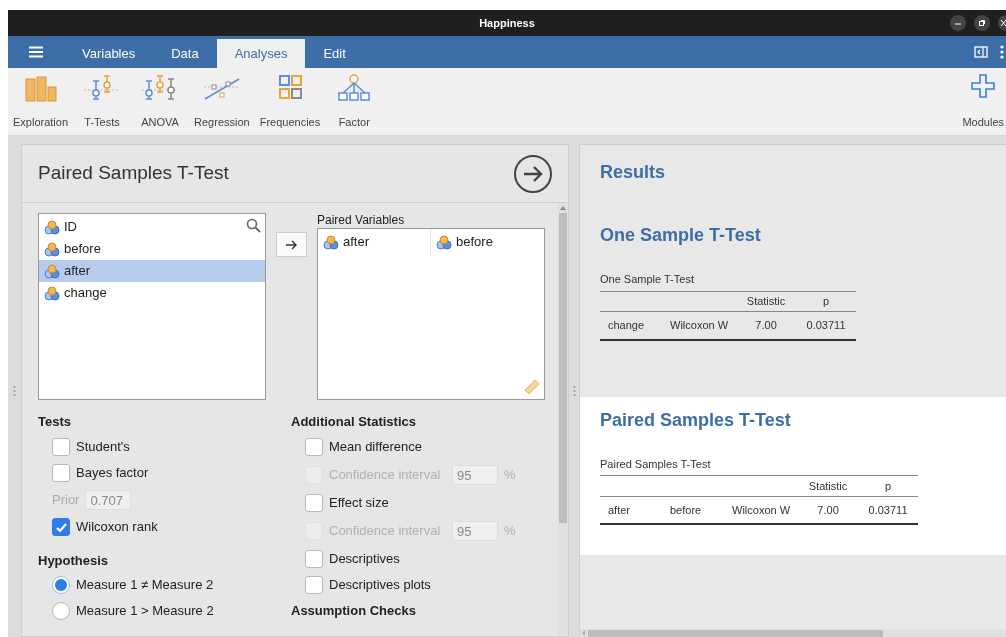  What do you see at coordinates (759, 465) in the screenshot?
I see `table-caption: Paired Samples T-Test` at bounding box center [759, 465].